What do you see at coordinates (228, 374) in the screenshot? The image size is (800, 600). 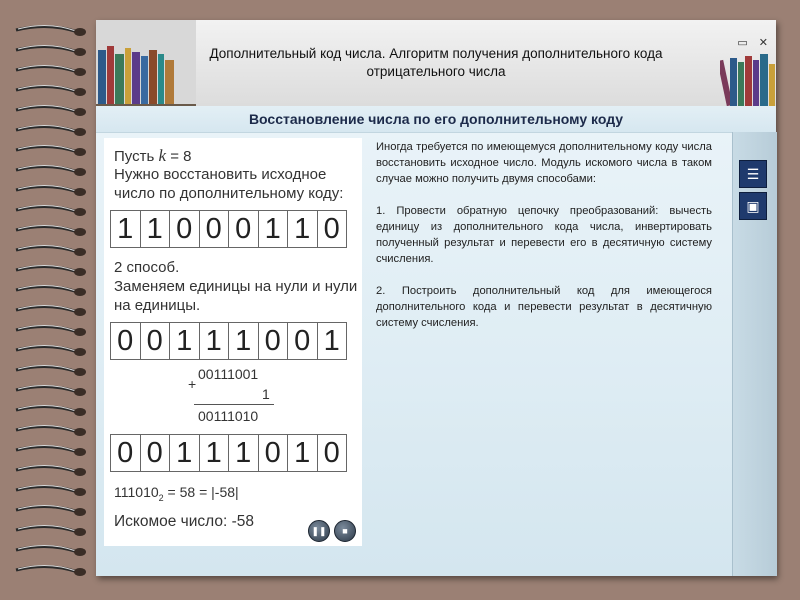 I see `addition-operand-1: 00111001` at bounding box center [228, 374].